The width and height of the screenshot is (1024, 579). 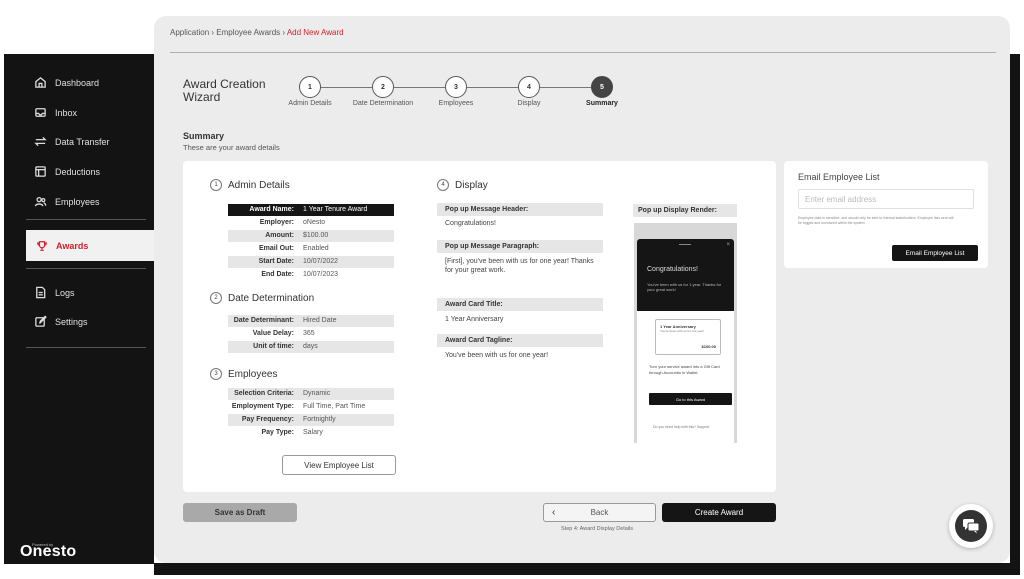 I want to click on display-label: Pop up Message Header:, so click(x=520, y=209).